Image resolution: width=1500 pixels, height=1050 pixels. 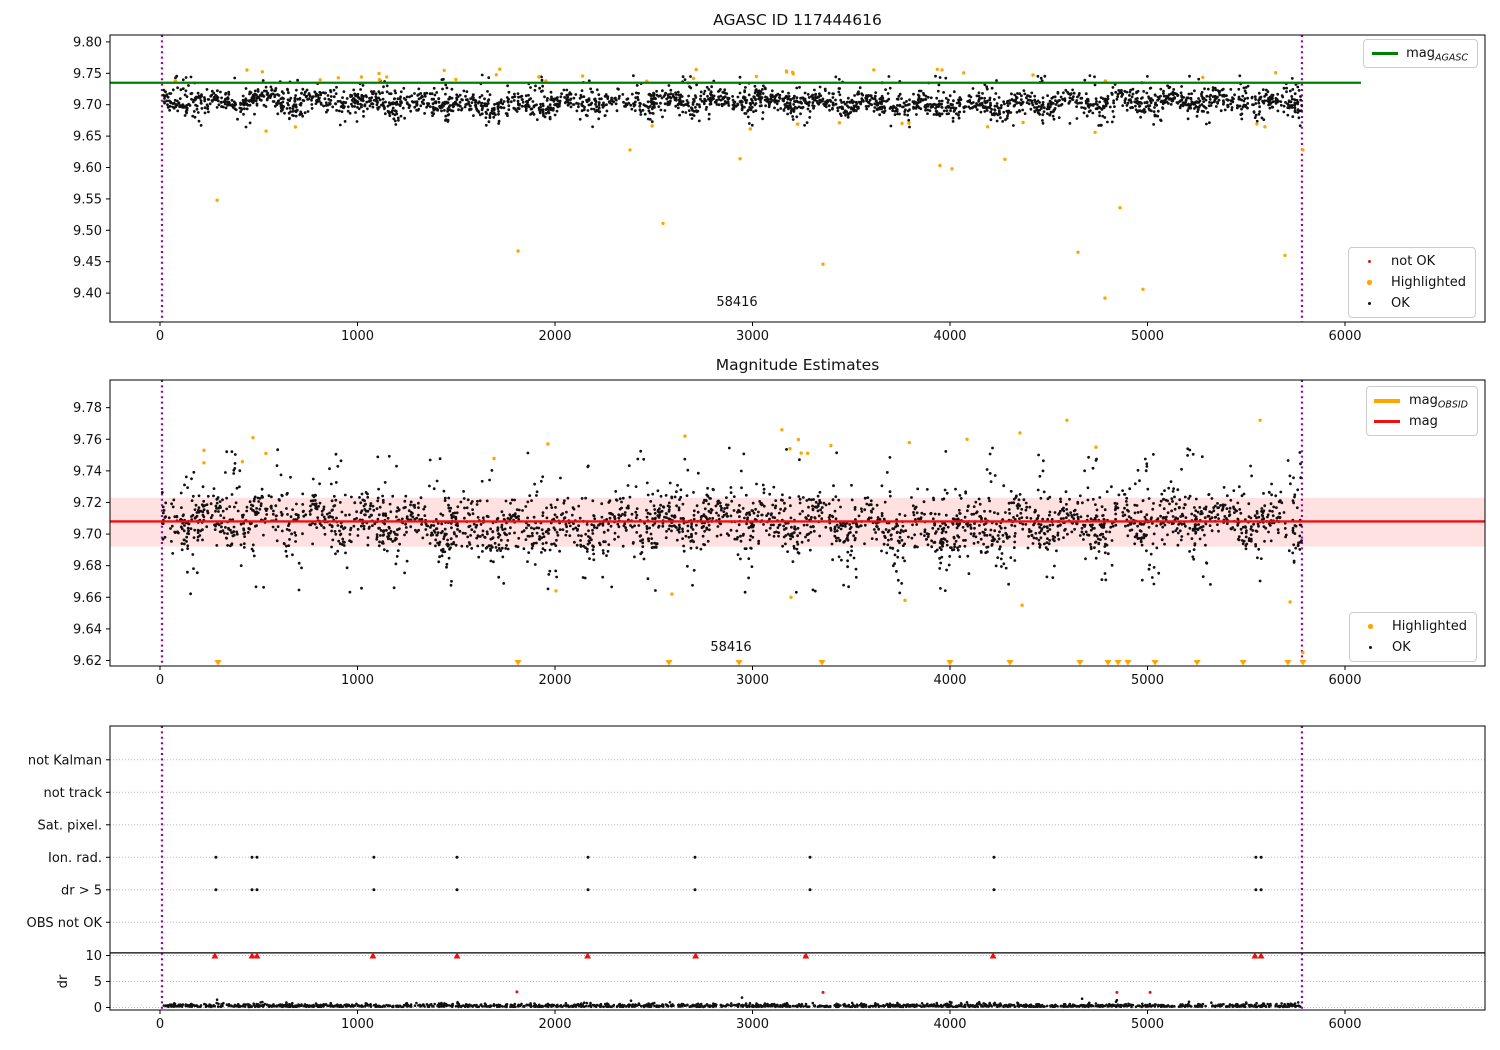 What do you see at coordinates (1384, 53) in the screenshot?
I see `line-swatch-green` at bounding box center [1384, 53].